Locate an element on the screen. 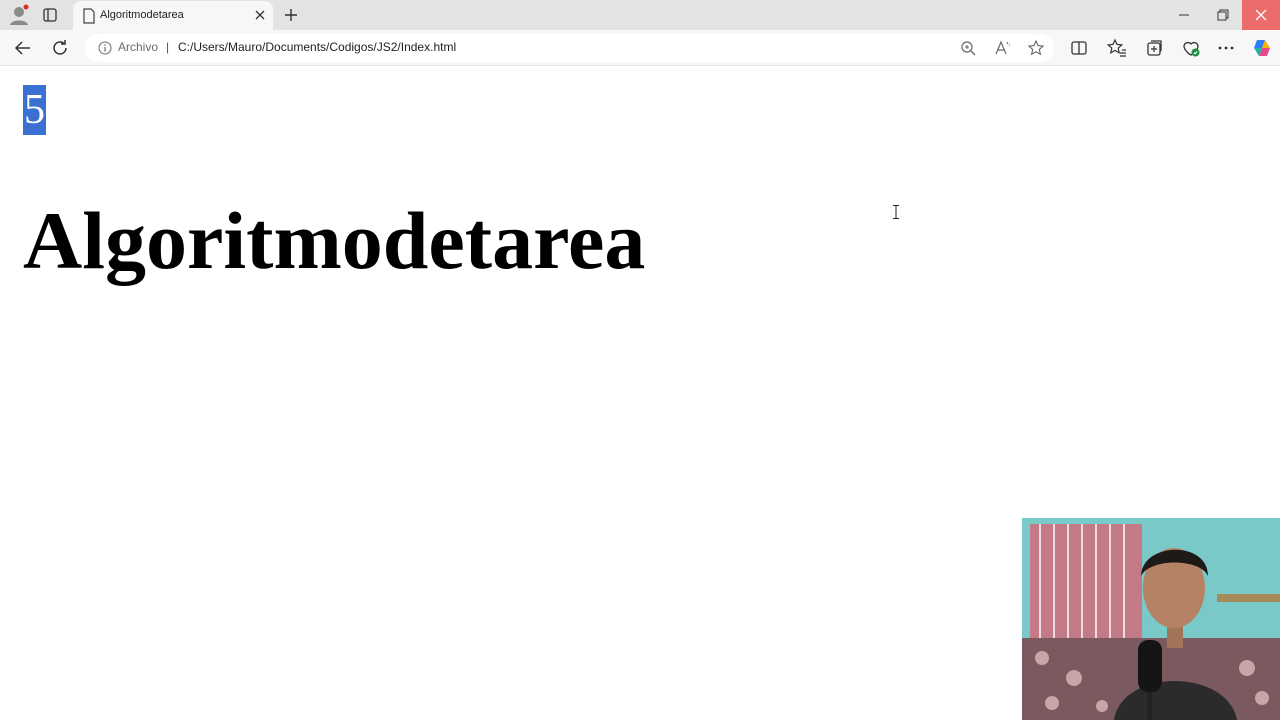 Image resolution: width=1280 pixels, height=720 pixels. profile-icon is located at coordinates (19, 15).